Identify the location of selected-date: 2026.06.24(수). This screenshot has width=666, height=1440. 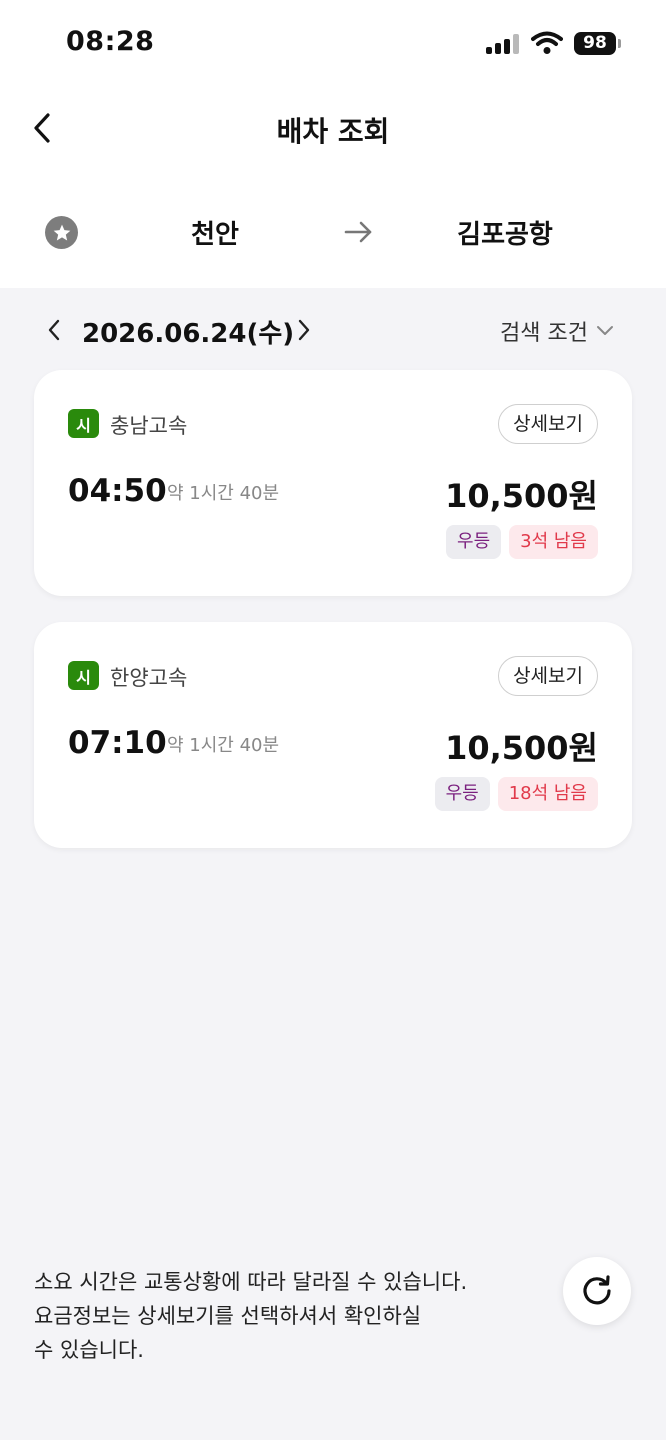
(188, 334).